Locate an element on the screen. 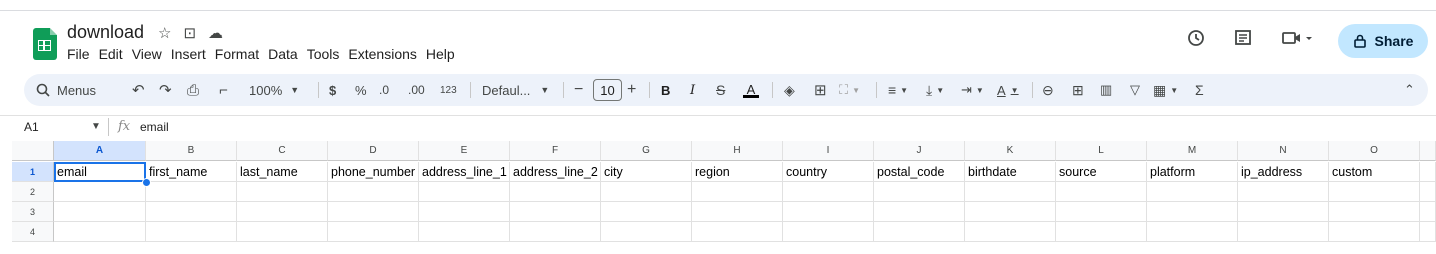 This screenshot has height=254, width=1436. cell-a3 is located at coordinates (100, 212).